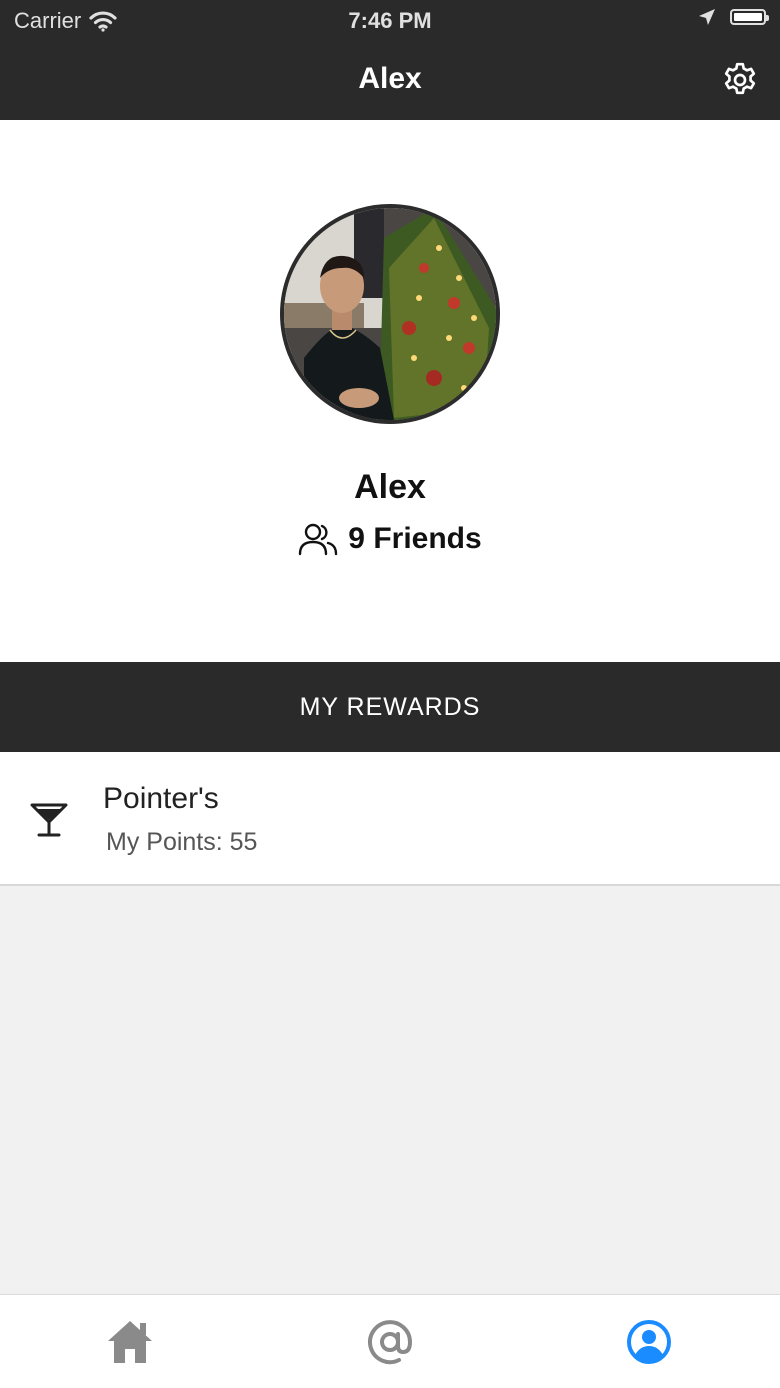  I want to click on friends-count: 9, so click(356, 538).